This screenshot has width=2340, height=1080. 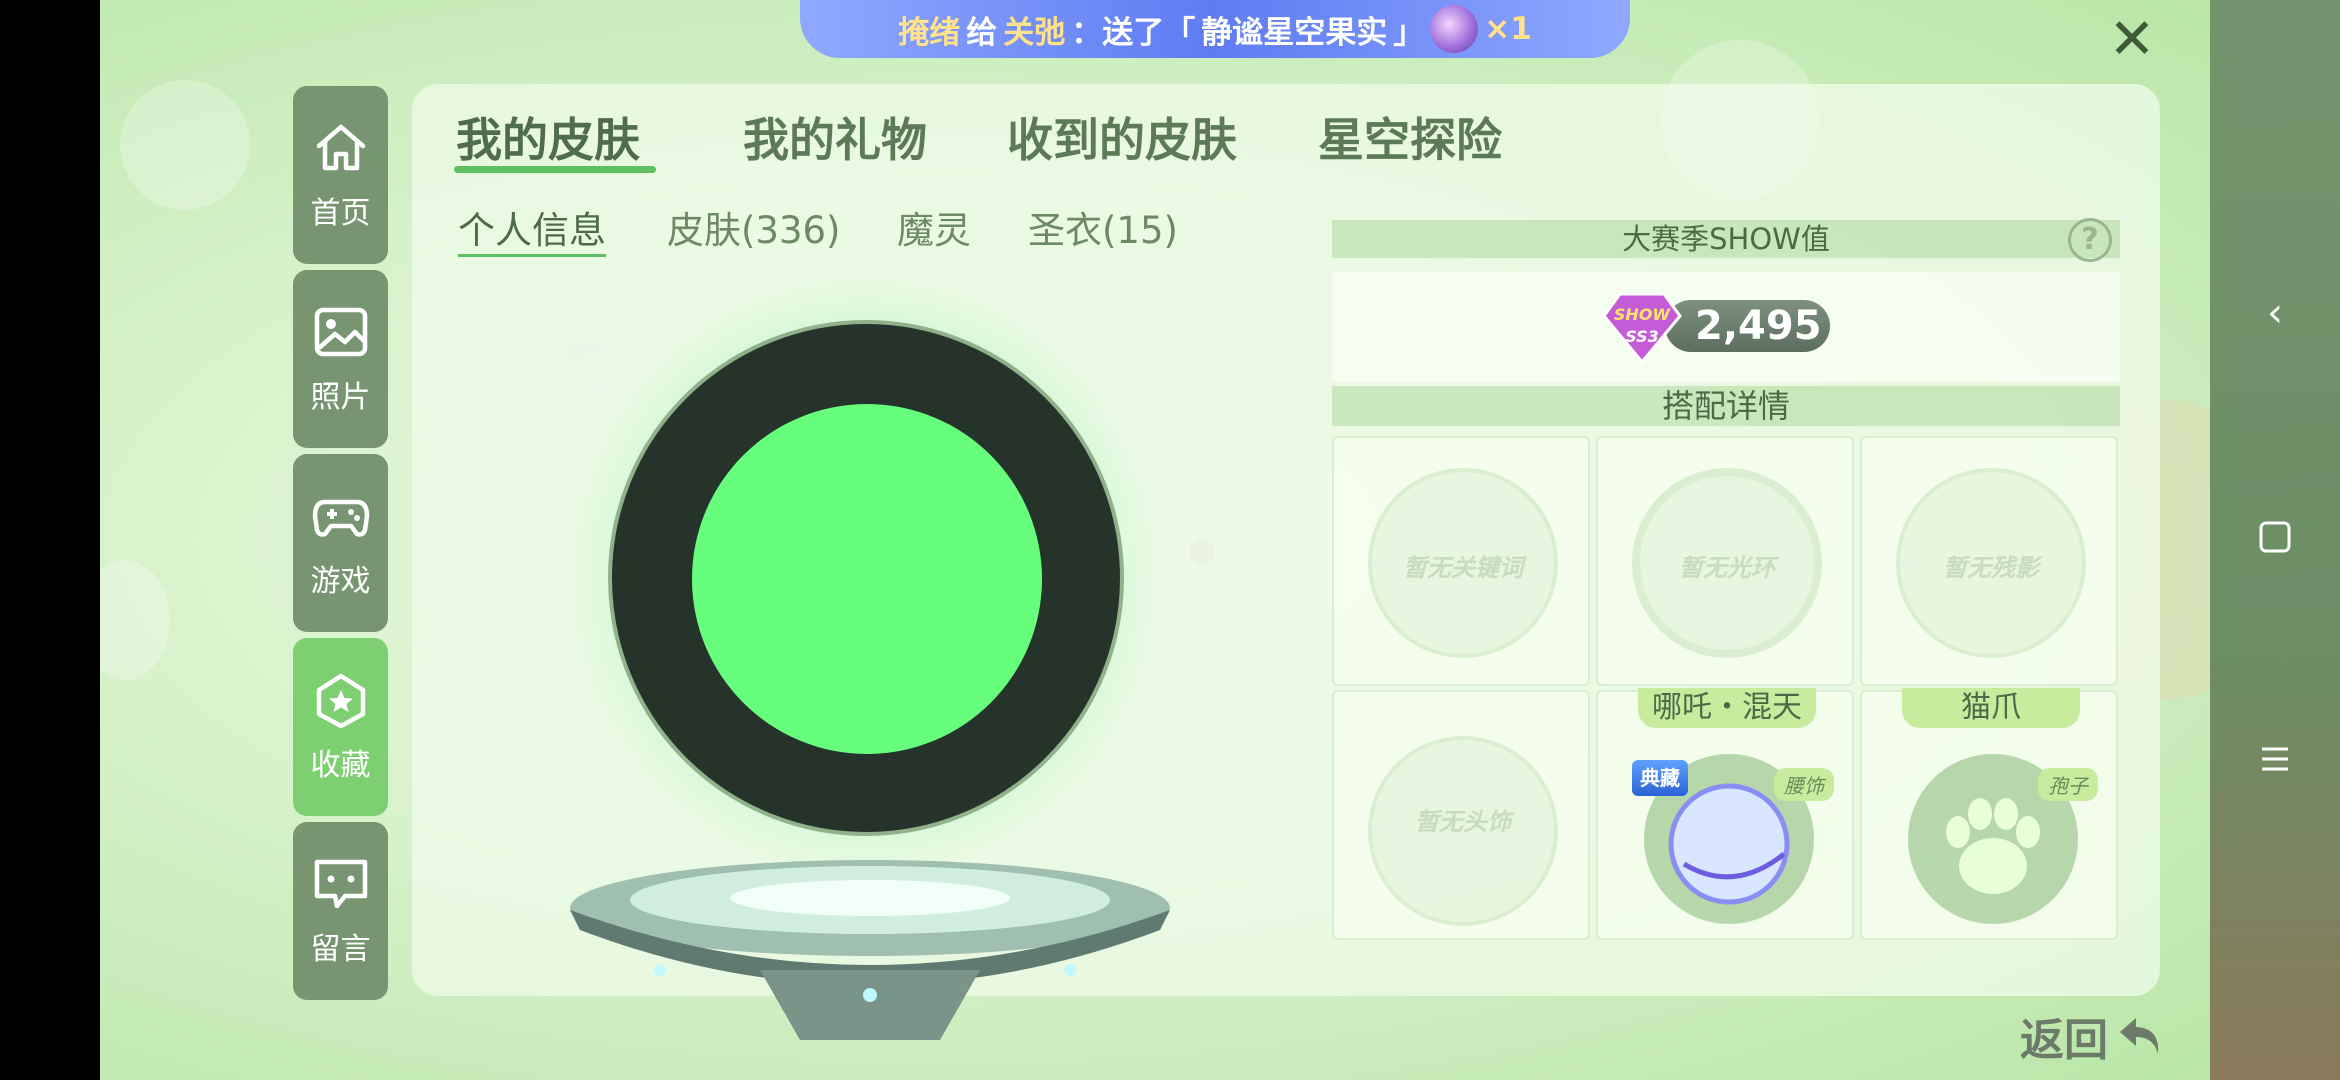 I want to click on sidebar-item-label: 游戏, so click(x=340, y=581).